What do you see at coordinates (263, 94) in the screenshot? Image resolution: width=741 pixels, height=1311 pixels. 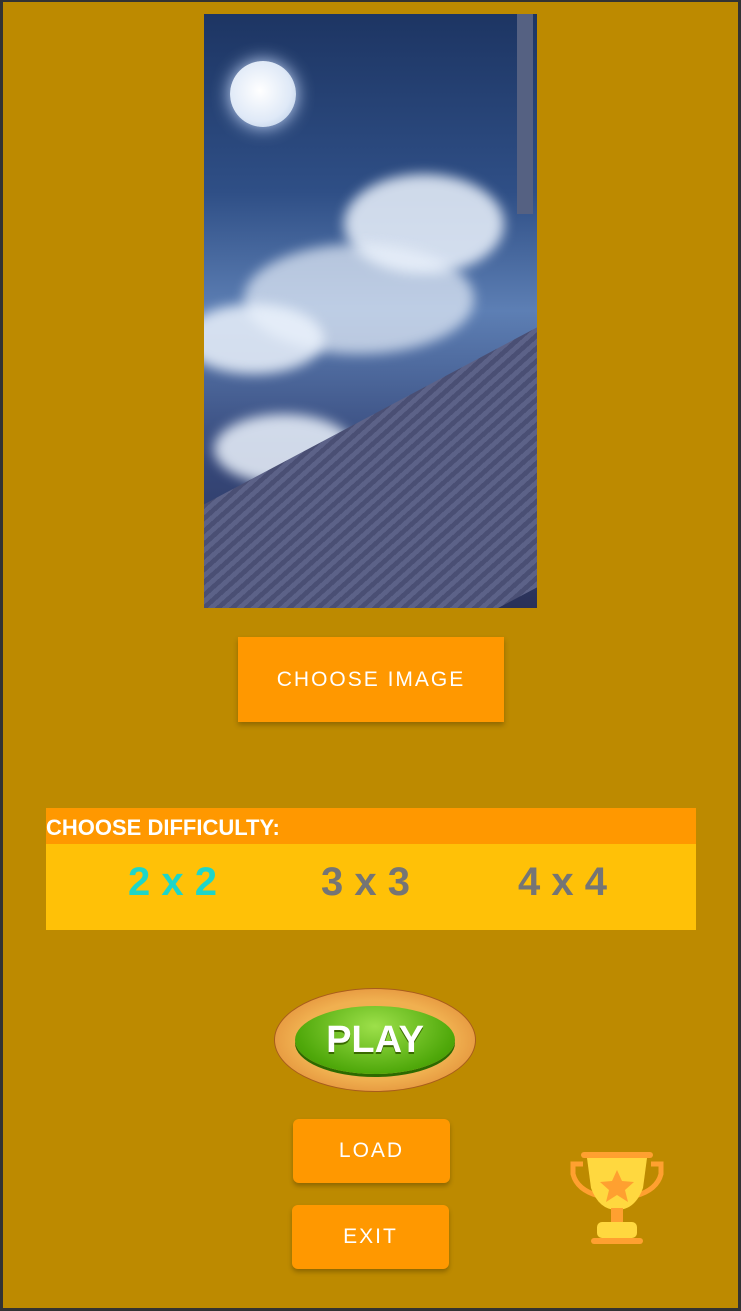 I see `moon` at bounding box center [263, 94].